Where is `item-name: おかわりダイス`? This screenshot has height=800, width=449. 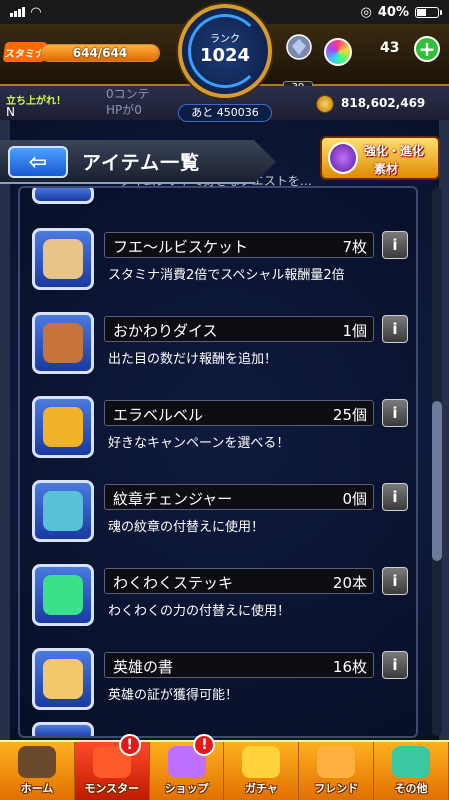 item-name: おかわりダイス is located at coordinates (165, 331).